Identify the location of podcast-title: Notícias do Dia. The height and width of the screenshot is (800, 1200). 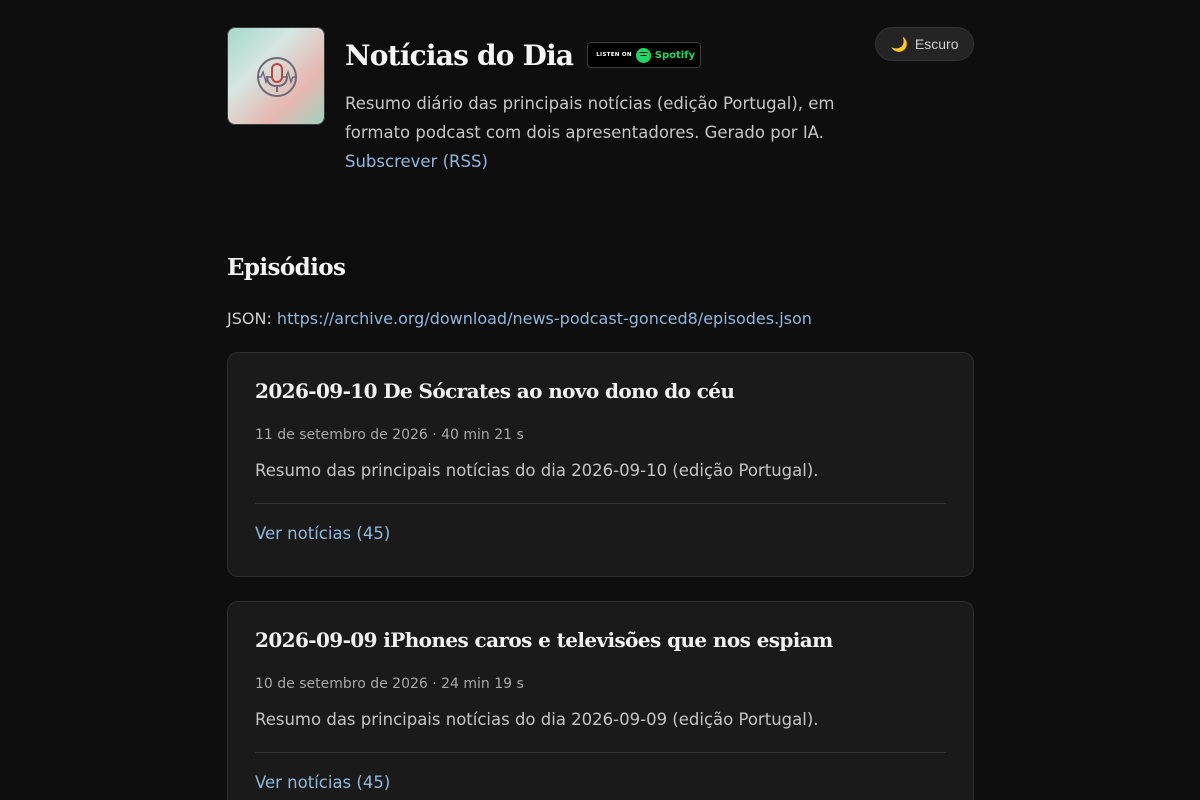
(459, 55).